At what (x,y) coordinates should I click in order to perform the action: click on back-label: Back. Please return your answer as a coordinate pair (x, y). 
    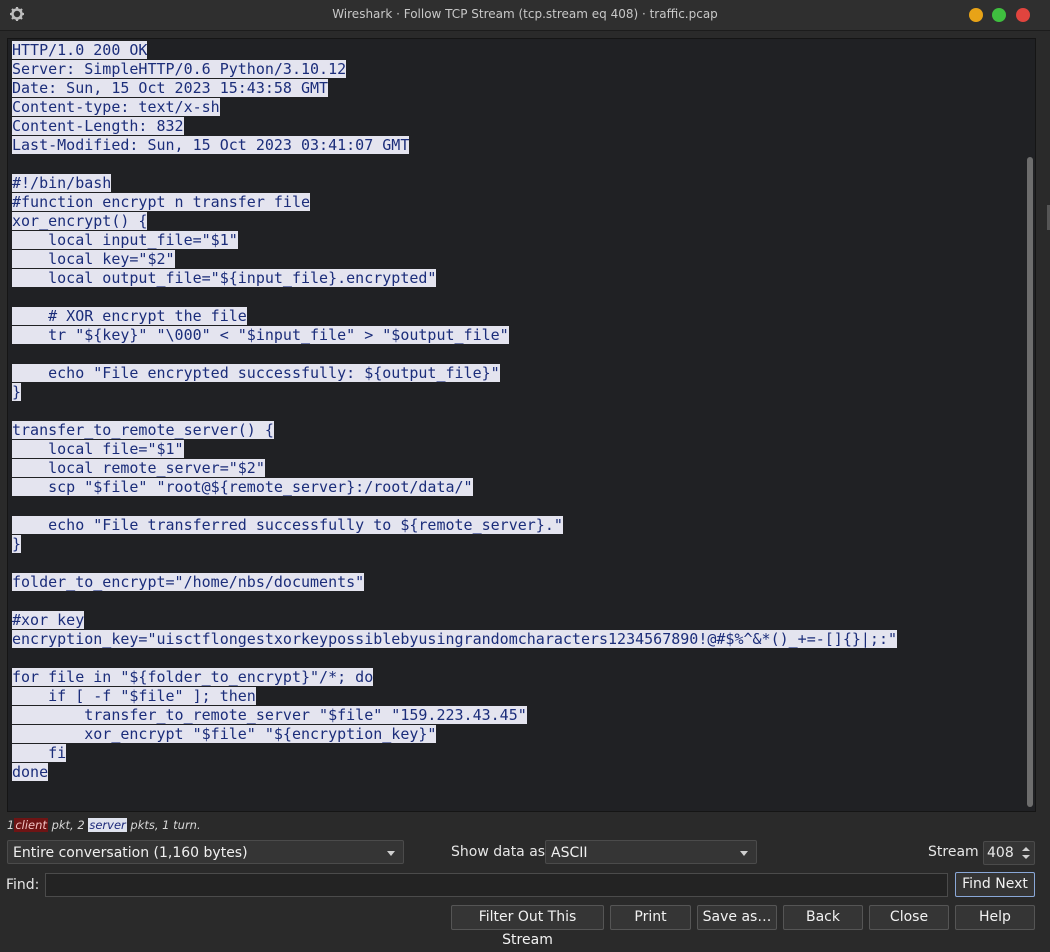
    Looking at the image, I should click on (823, 917).